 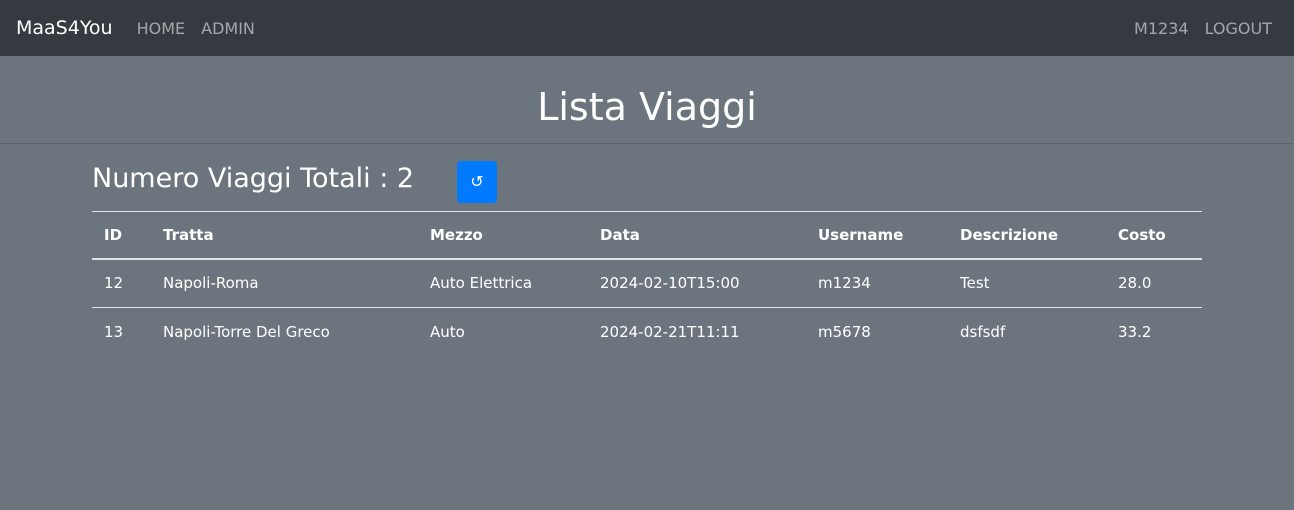 I want to click on nav-link-home: HOME, so click(x=161, y=28).